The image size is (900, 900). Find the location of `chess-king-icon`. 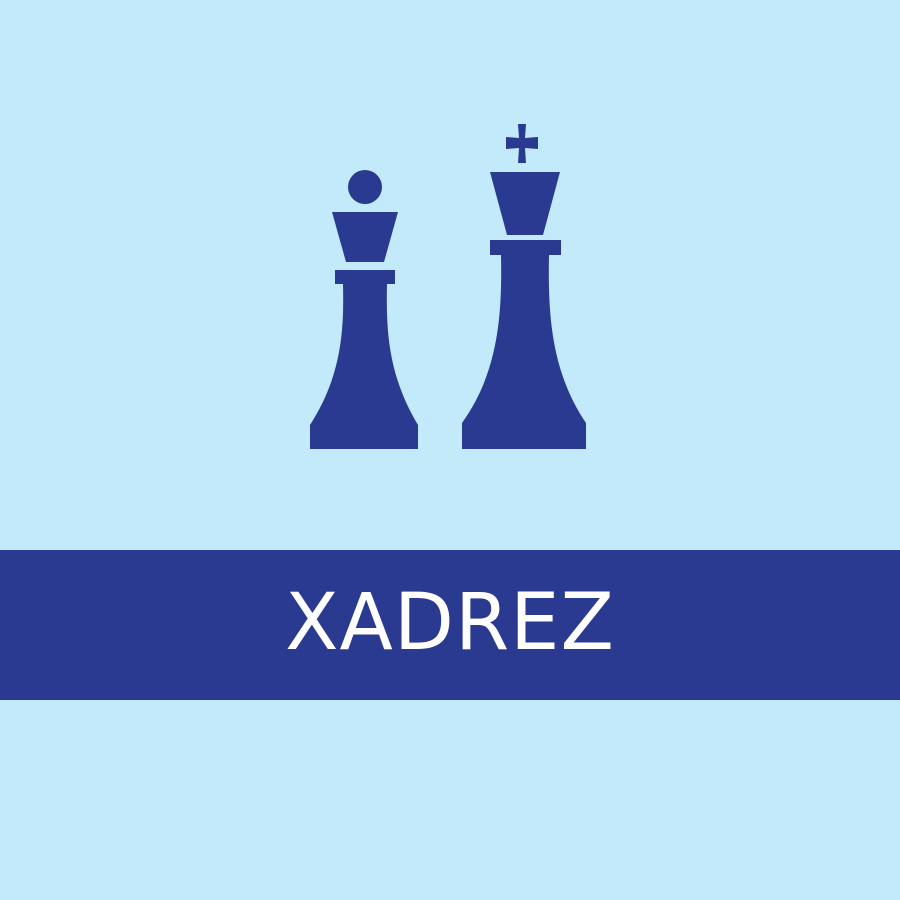

chess-king-icon is located at coordinates (524, 286).